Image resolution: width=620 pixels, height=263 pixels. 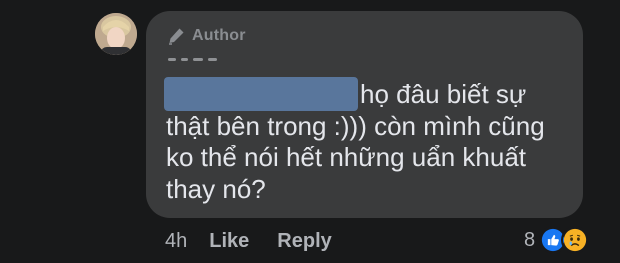 What do you see at coordinates (355, 125) in the screenshot?
I see `comment-line: thật bên trong :))) còn mình cũng` at bounding box center [355, 125].